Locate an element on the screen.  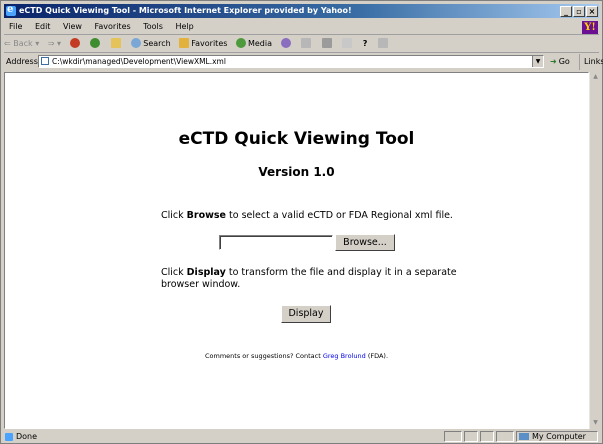
menu-bar: File Edit View Favorites Tools Help Y! is located at coordinates (301, 27).